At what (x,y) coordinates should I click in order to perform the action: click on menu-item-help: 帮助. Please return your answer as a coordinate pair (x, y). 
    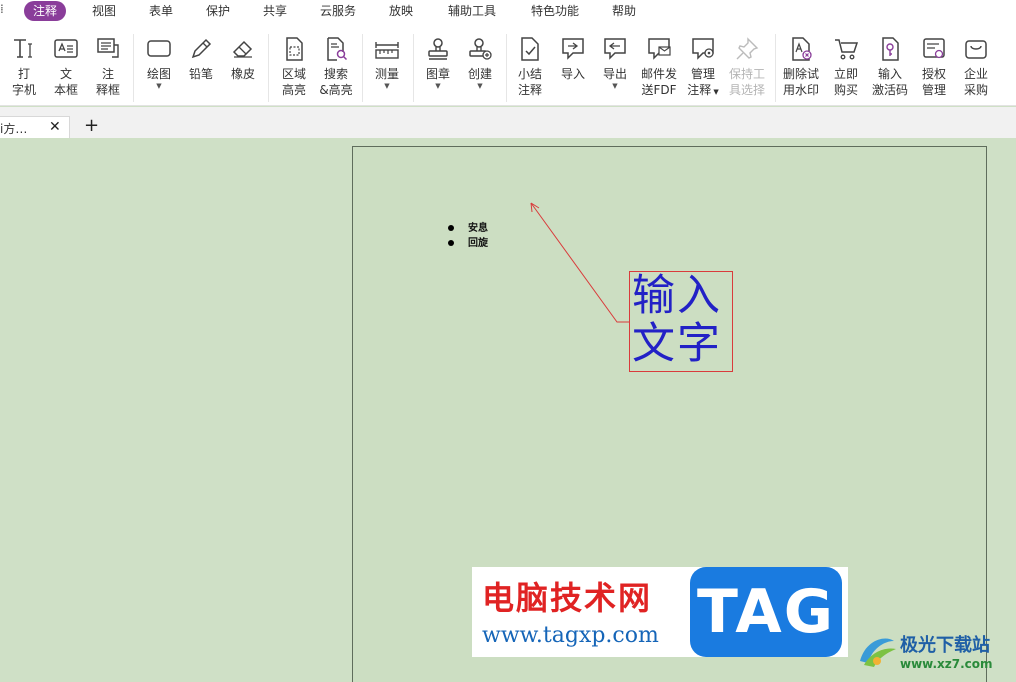
    Looking at the image, I should click on (624, 11).